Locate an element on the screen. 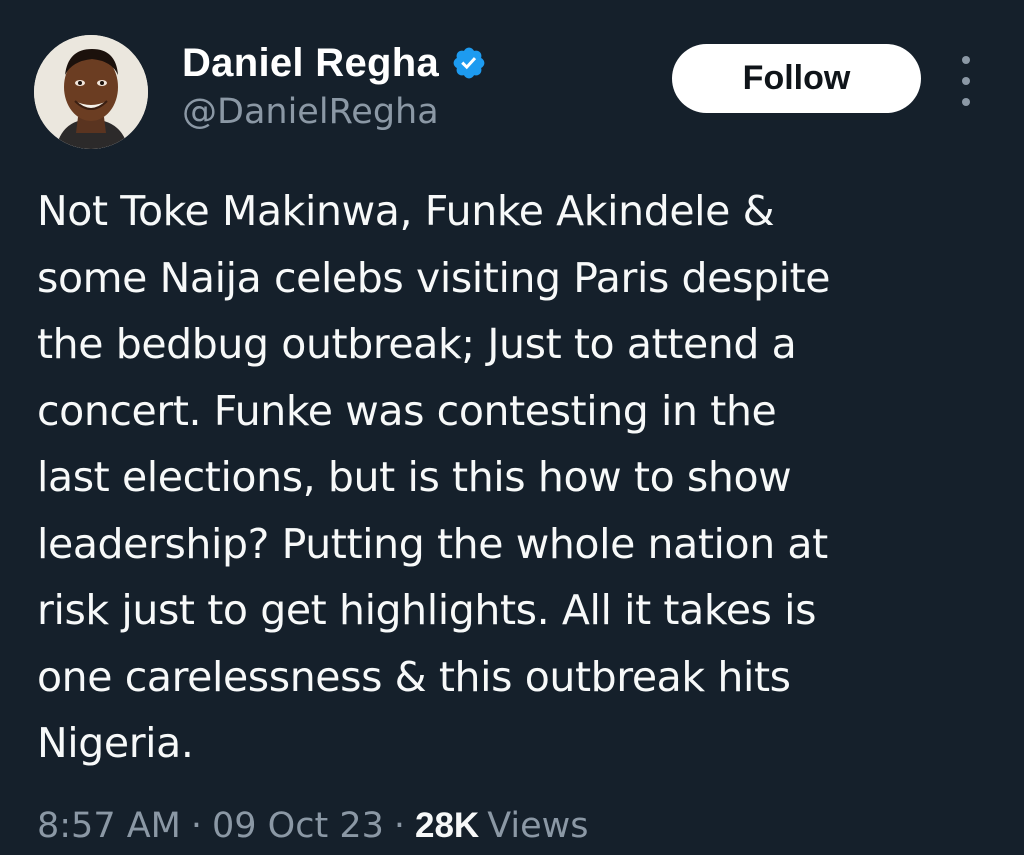 This screenshot has width=1024, height=855. profile-photo-icon is located at coordinates (91, 92).